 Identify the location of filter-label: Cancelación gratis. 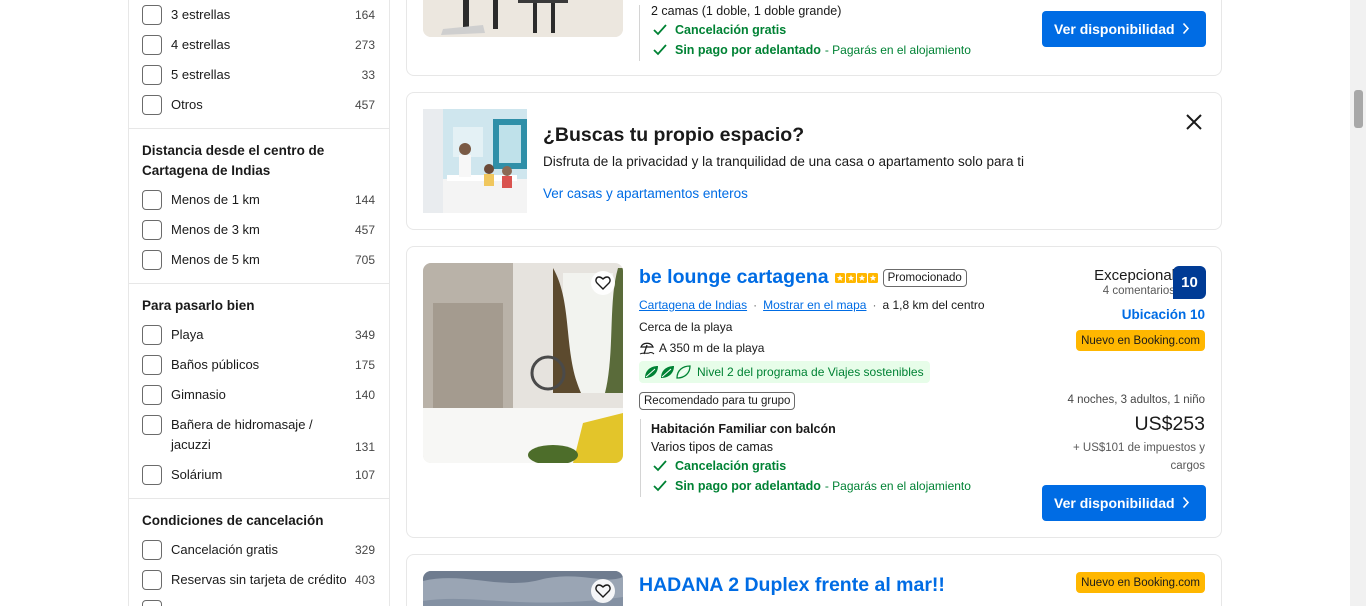
(224, 549).